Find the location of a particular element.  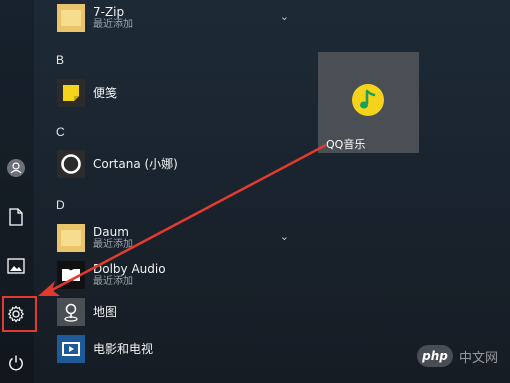

watermark-text: 中文网 is located at coordinates (478, 358).